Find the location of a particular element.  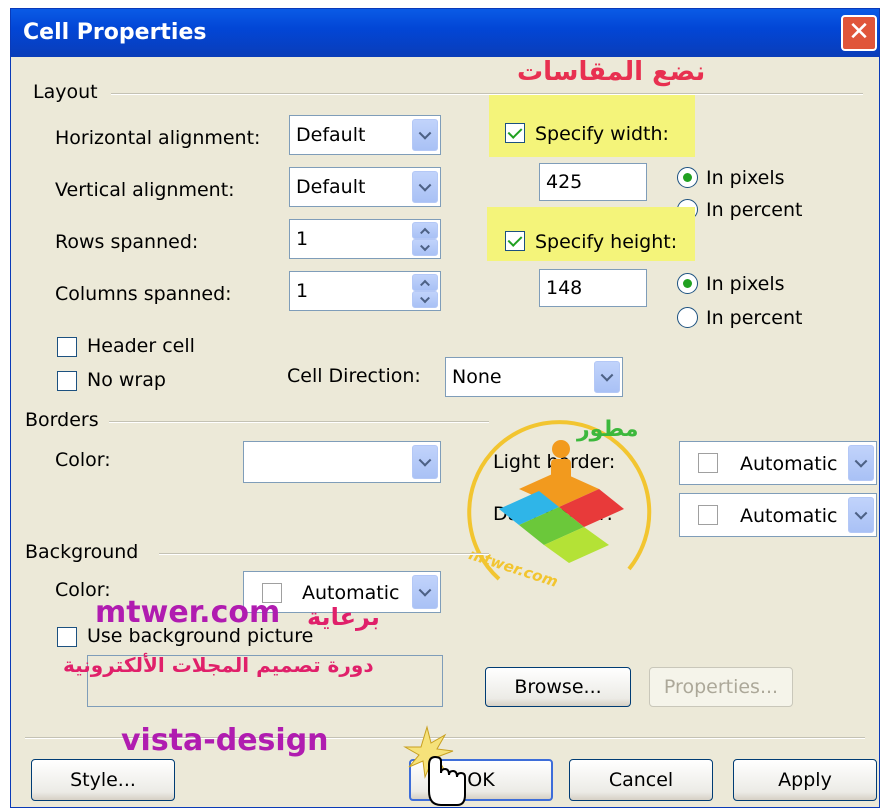

borders-section-label: Borders is located at coordinates (62, 420).